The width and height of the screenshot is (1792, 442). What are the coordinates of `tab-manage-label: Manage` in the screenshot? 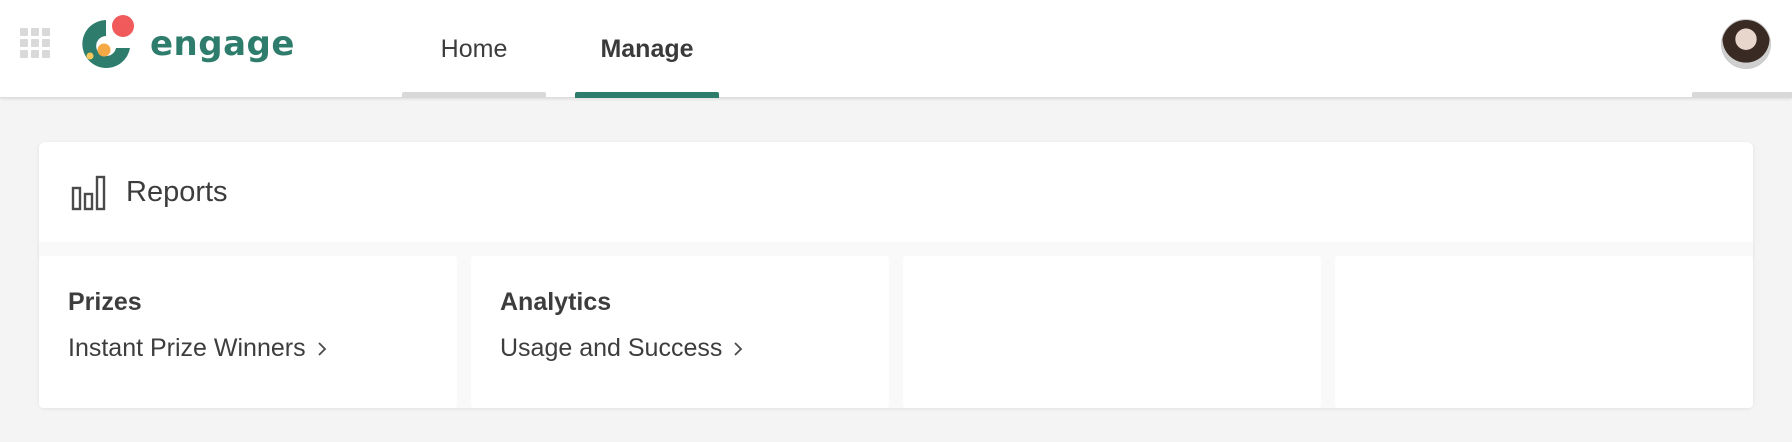 It's located at (647, 48).